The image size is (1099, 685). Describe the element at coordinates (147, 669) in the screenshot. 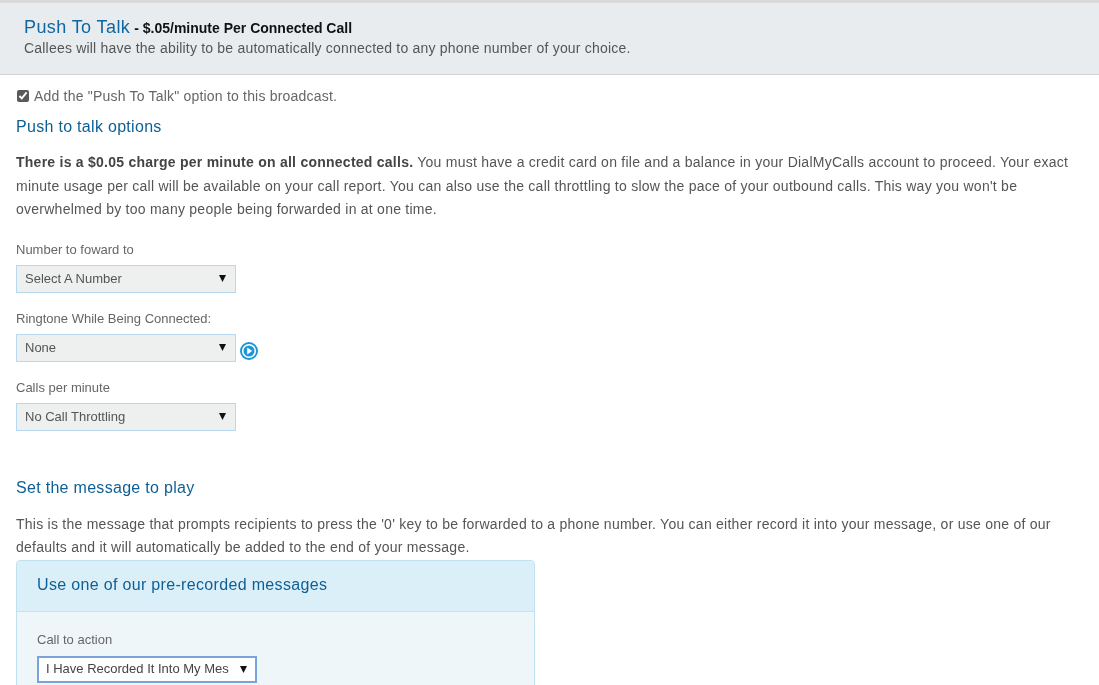

I see `dropdown: I Have Recorded It Into My Mes` at that location.